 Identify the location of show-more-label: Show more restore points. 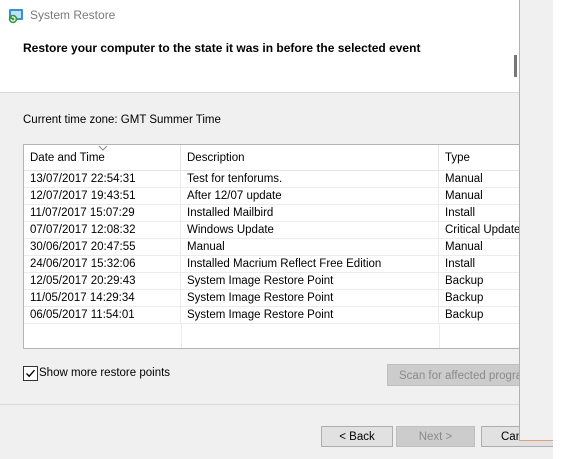
(104, 373).